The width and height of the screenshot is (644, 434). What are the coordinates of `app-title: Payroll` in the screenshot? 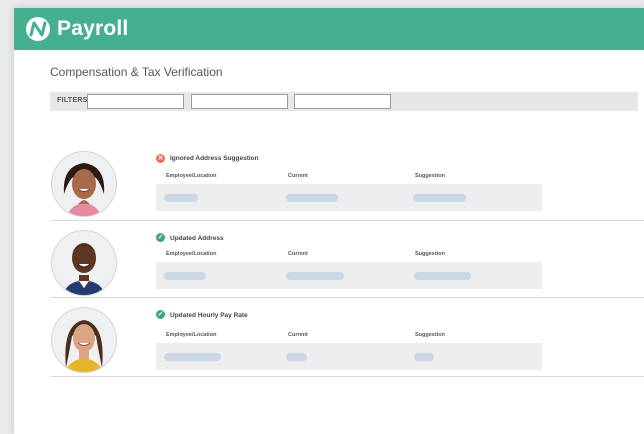 It's located at (93, 28).